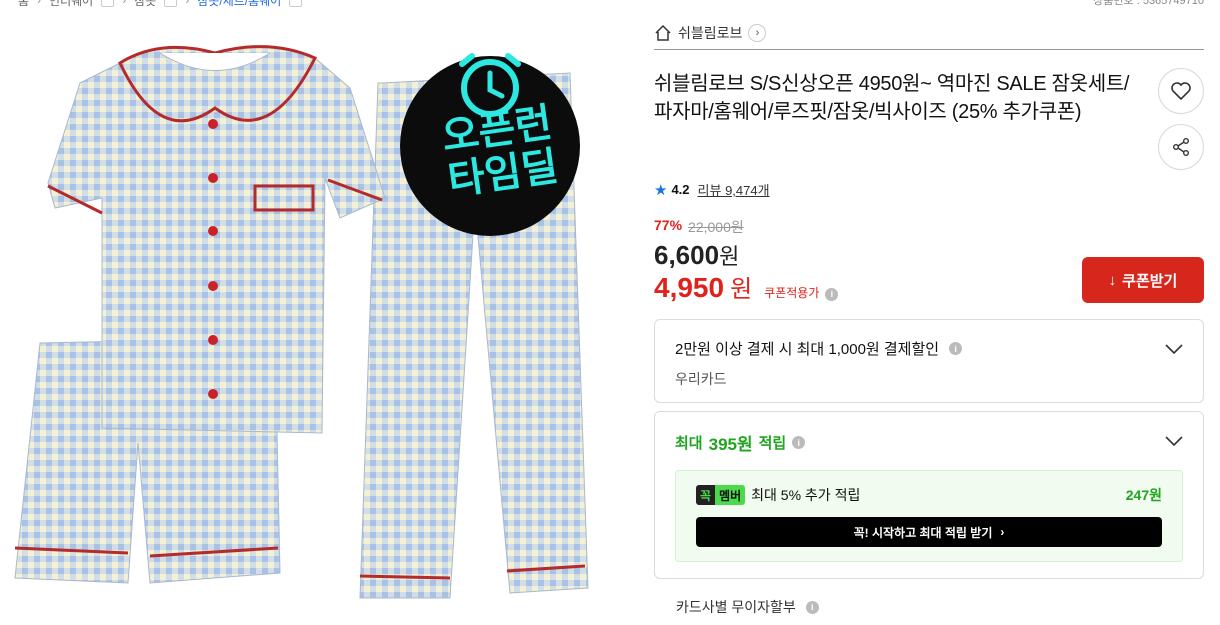 The image size is (1220, 625). What do you see at coordinates (929, 35) in the screenshot?
I see `shop-row: 쉬블림로브 ›` at bounding box center [929, 35].